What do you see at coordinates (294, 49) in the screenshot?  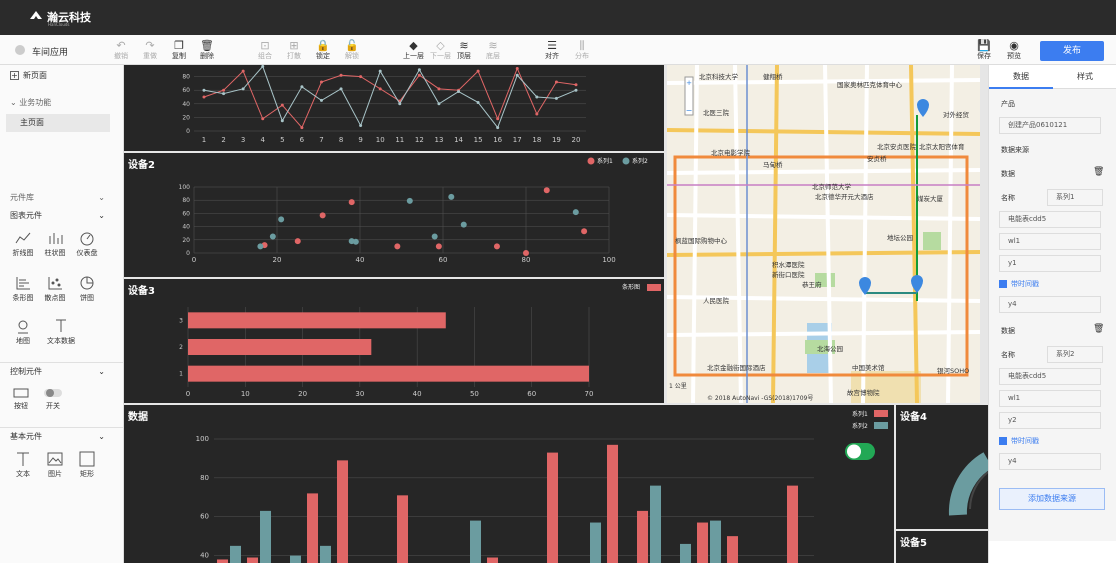 I see `toolbar-button-5: ⊞ 打散` at bounding box center [294, 49].